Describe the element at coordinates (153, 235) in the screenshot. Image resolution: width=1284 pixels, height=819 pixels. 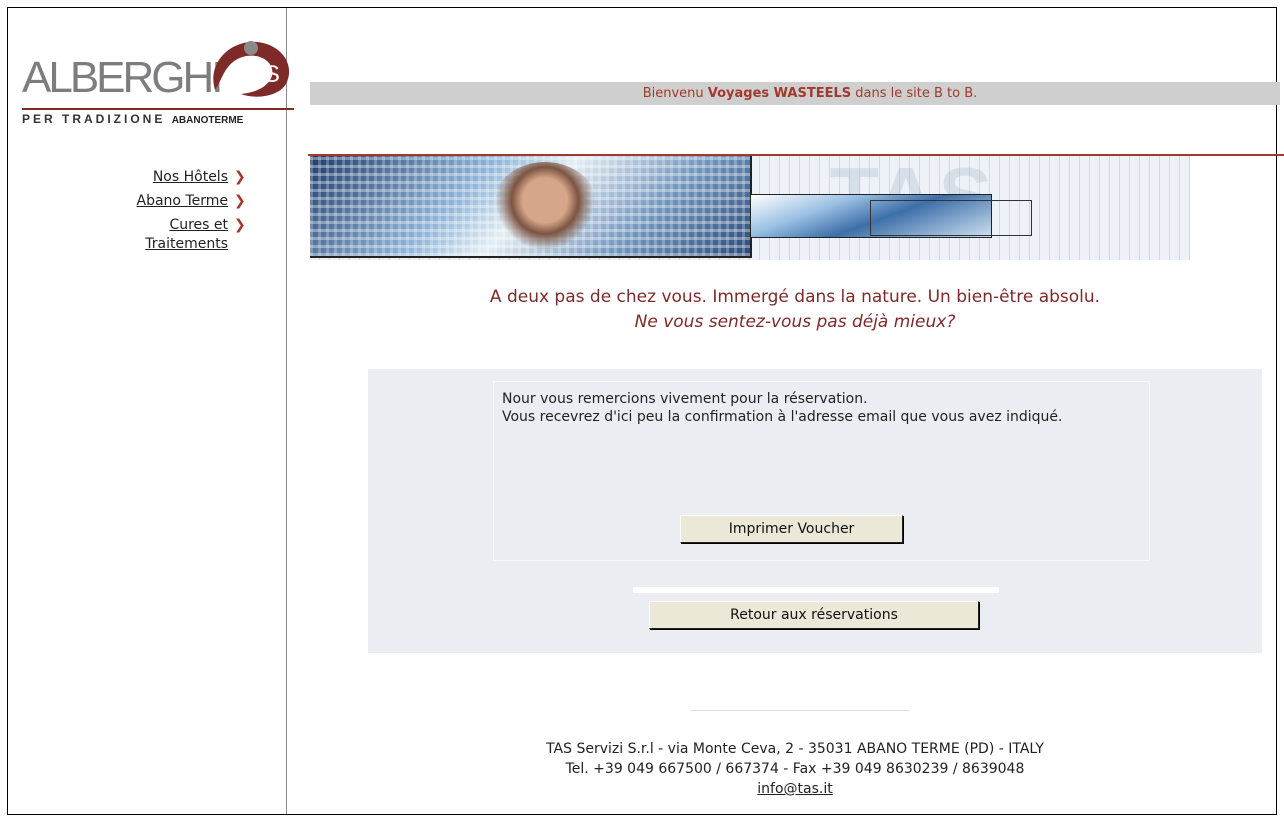
I see `sidebar-item-label: Cures et Traitements` at that location.